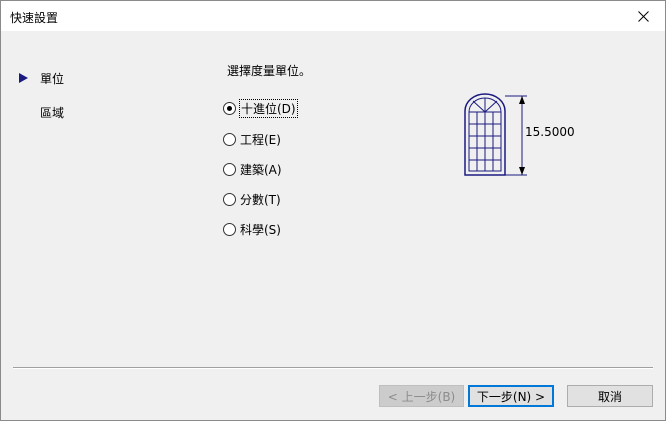 This screenshot has height=421, width=666. I want to click on radio-selected-dot, so click(229, 108).